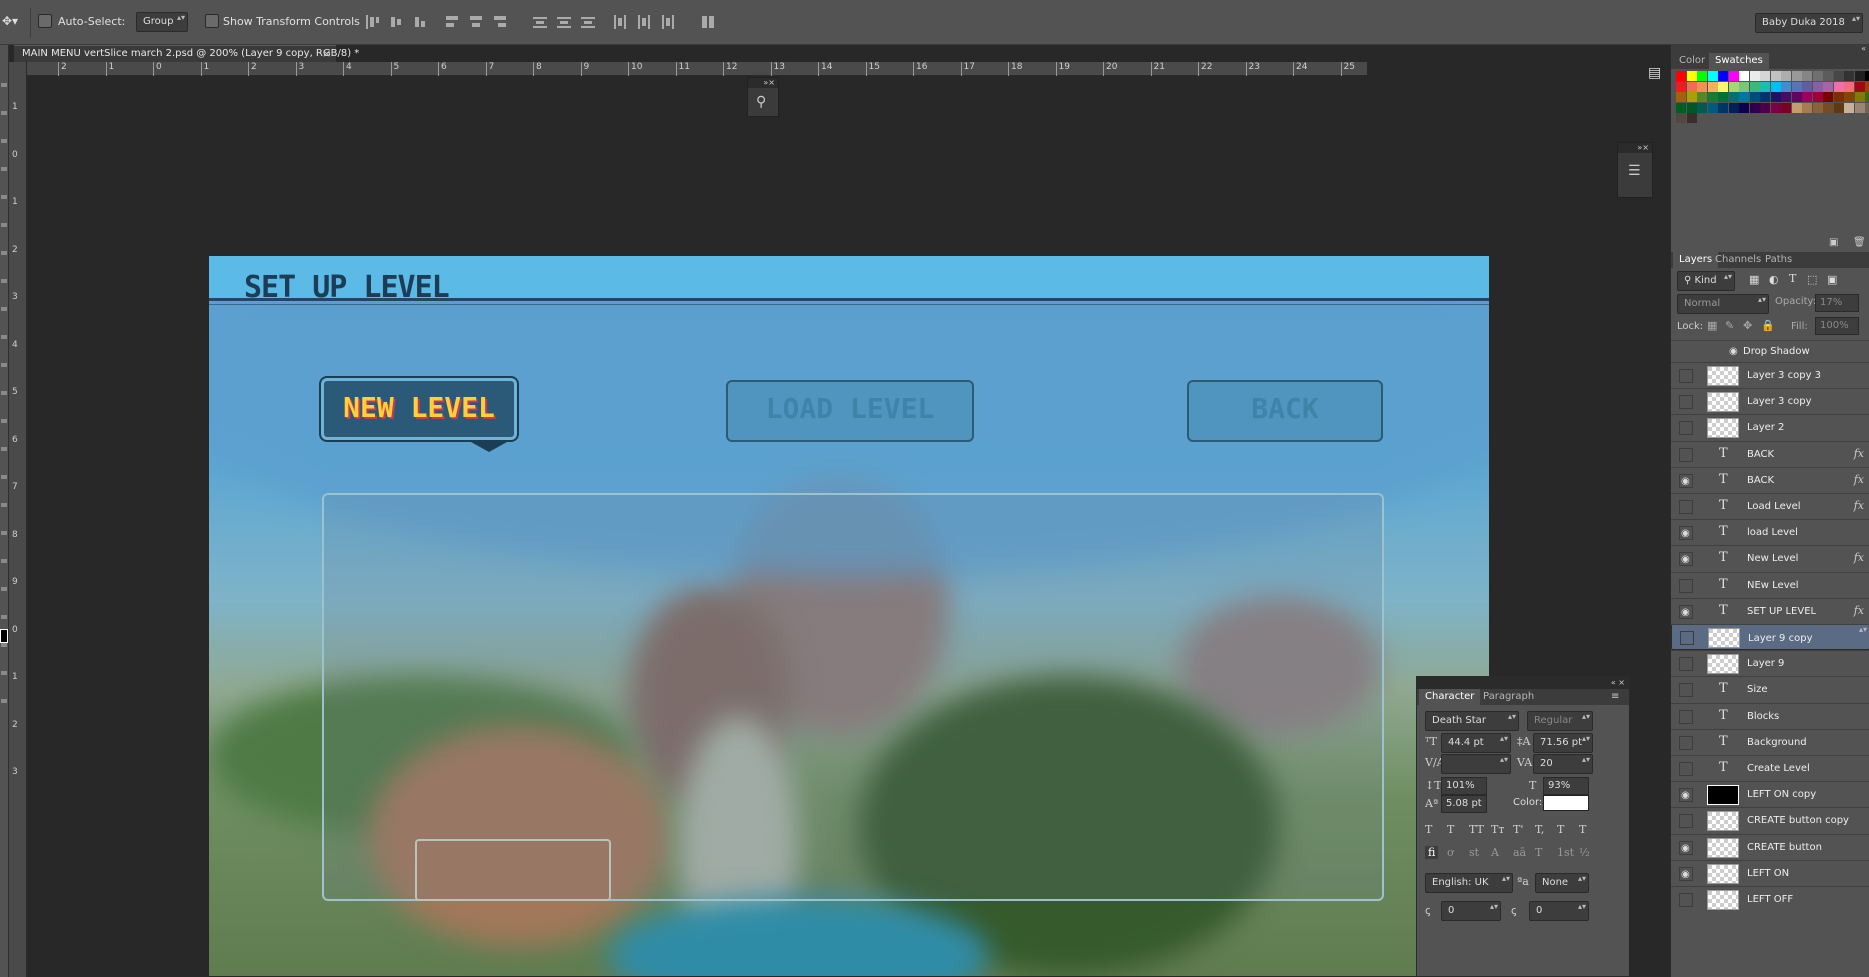  I want to click on layer-row: ◉ CREATE button, so click(1770, 846).